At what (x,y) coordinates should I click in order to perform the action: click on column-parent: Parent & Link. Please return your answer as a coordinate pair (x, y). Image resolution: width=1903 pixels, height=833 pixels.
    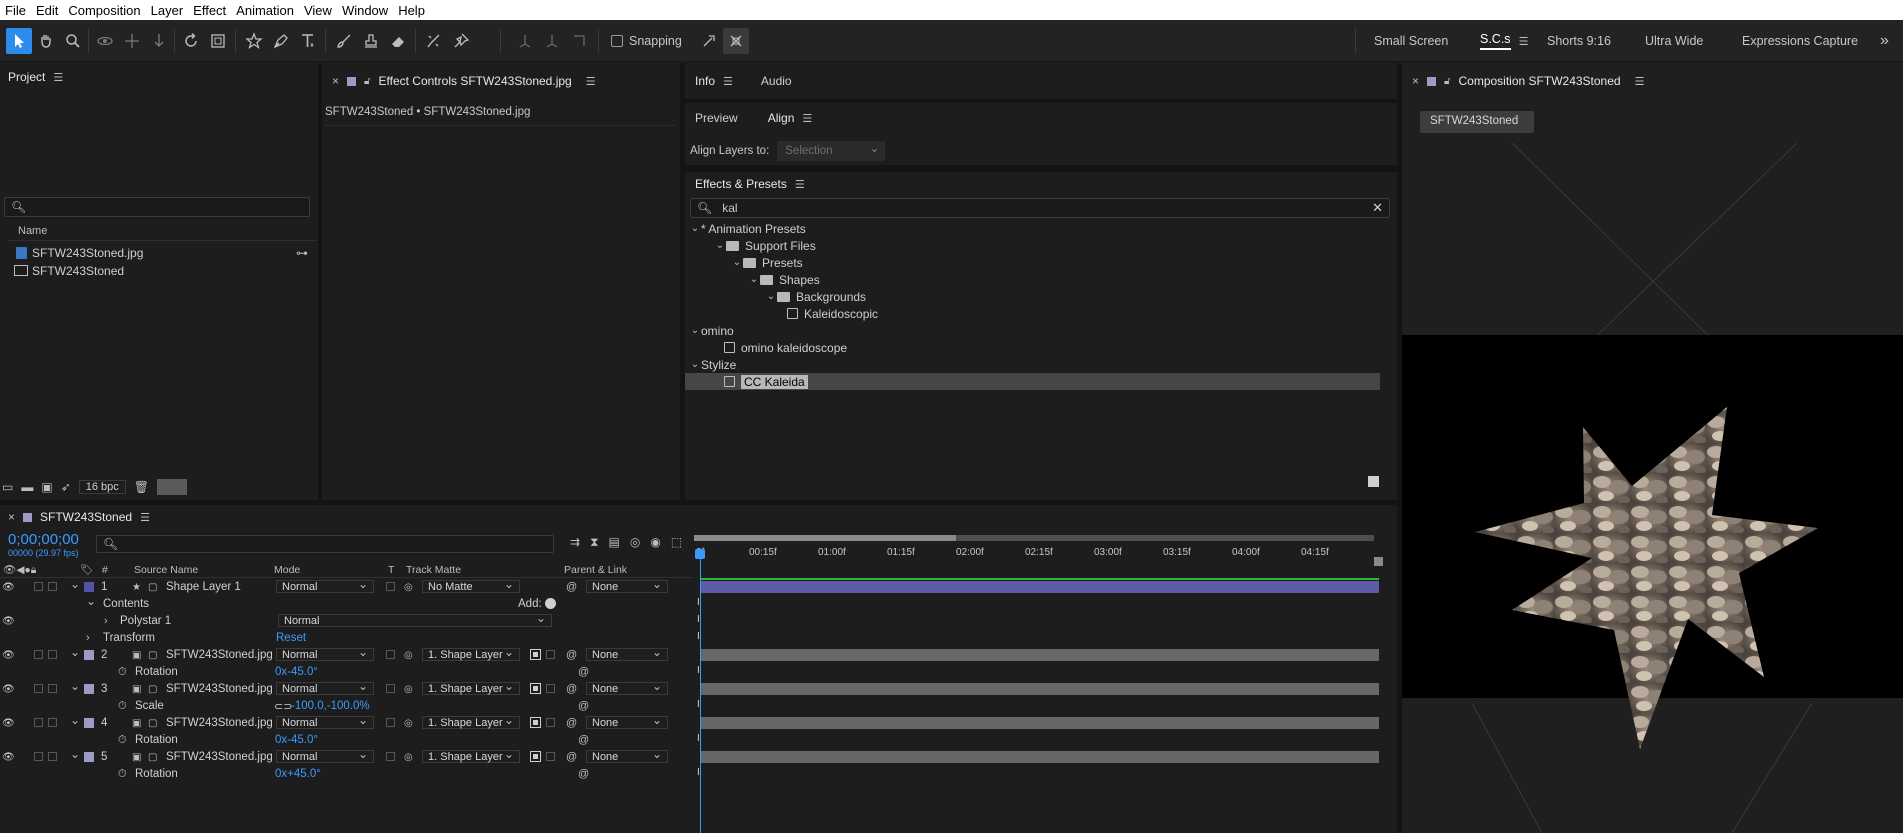
    Looking at the image, I should click on (595, 570).